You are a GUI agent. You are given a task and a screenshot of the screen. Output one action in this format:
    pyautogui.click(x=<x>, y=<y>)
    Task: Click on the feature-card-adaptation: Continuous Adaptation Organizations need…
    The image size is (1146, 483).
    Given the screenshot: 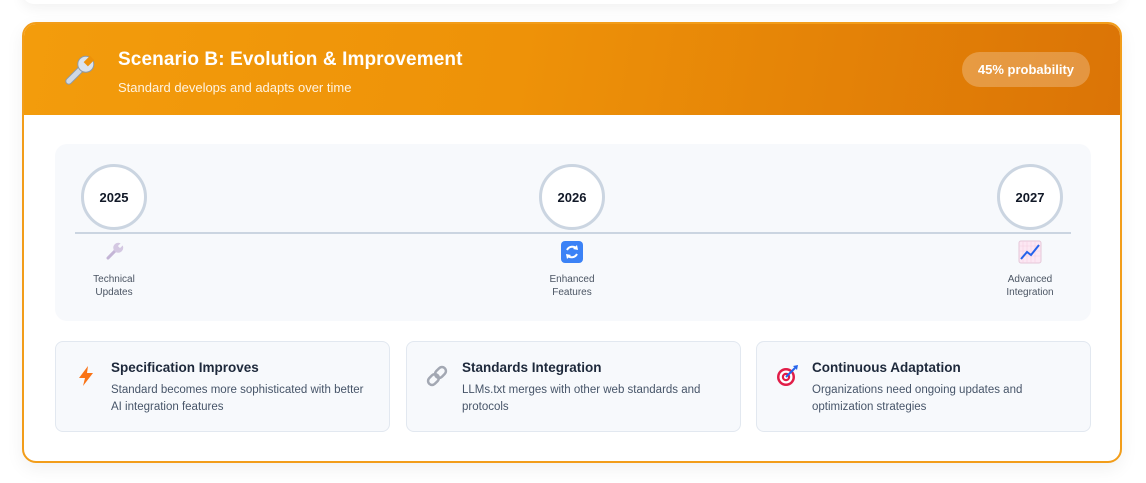 What is the action you would take?
    pyautogui.click(x=923, y=386)
    